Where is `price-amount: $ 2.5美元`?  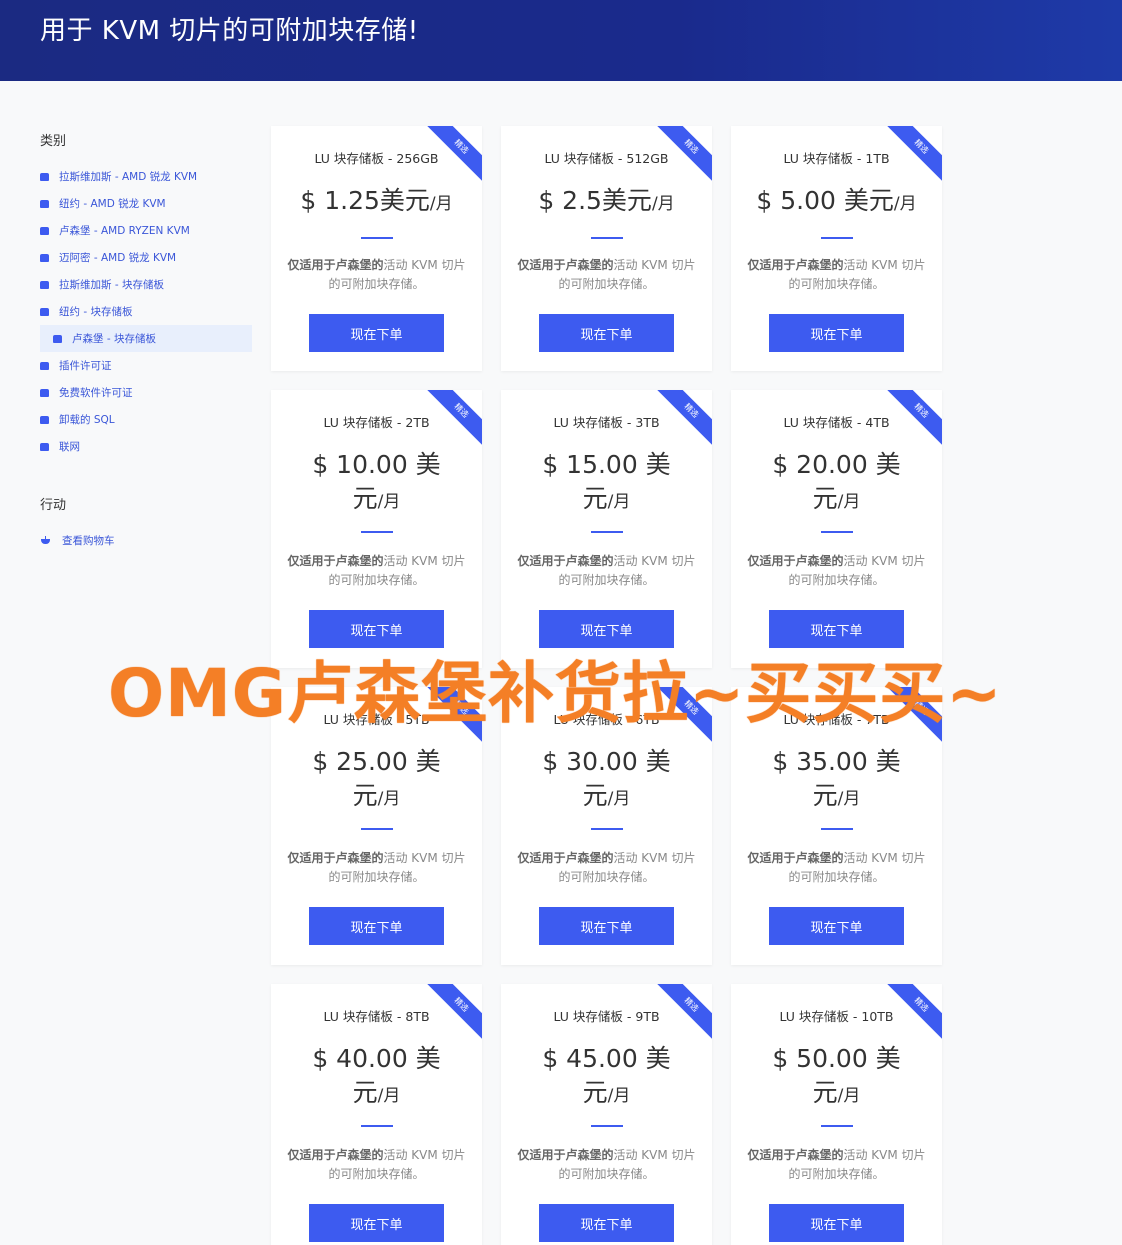
price-amount: $ 2.5美元 is located at coordinates (595, 200).